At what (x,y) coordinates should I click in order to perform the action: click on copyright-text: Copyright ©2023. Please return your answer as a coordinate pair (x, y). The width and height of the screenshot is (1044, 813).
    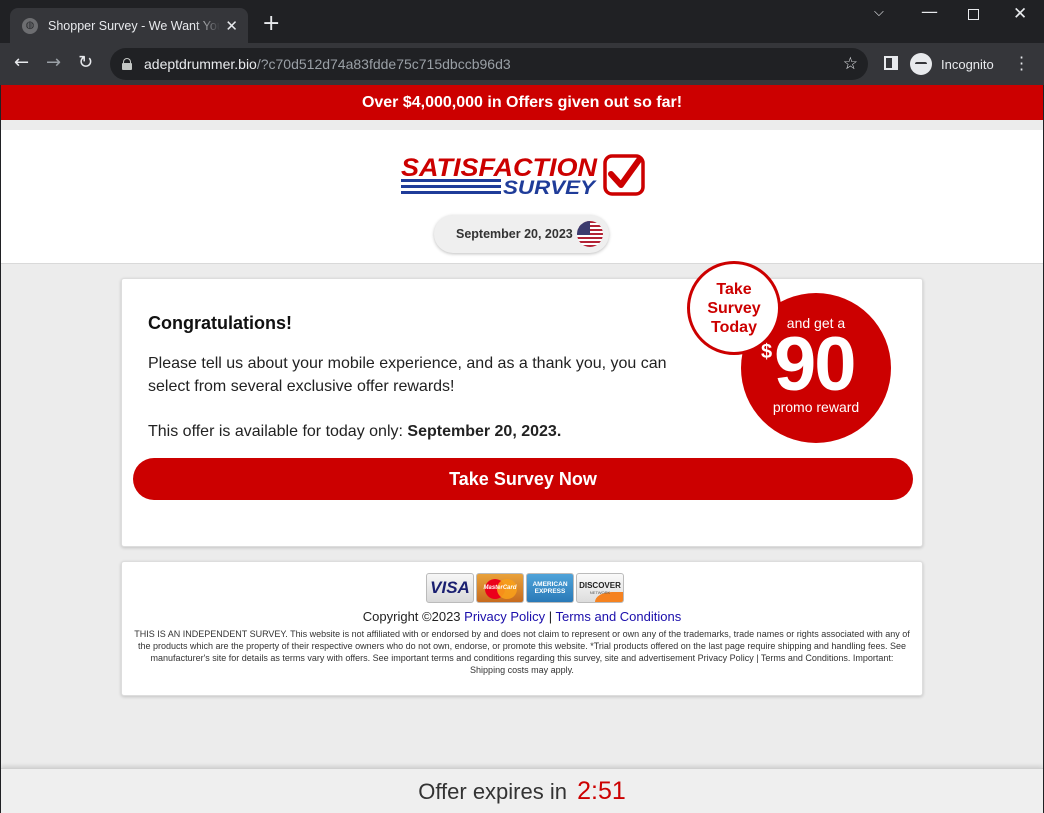
    Looking at the image, I should click on (411, 616).